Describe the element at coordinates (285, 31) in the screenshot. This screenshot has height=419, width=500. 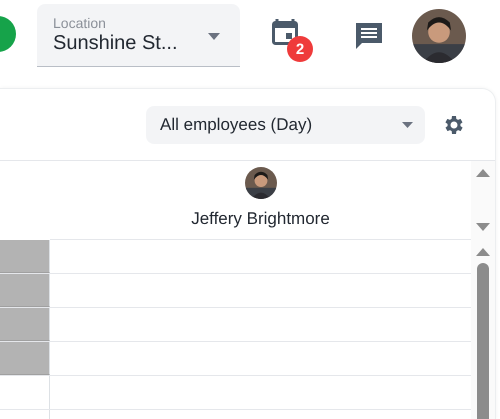
I see `calendar-icon` at that location.